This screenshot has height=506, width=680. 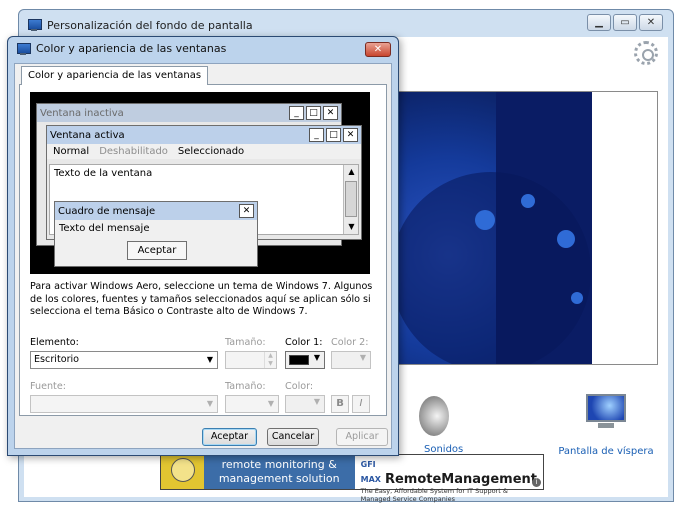 What do you see at coordinates (245, 342) in the screenshot?
I see `size-label: Tamaño:` at bounding box center [245, 342].